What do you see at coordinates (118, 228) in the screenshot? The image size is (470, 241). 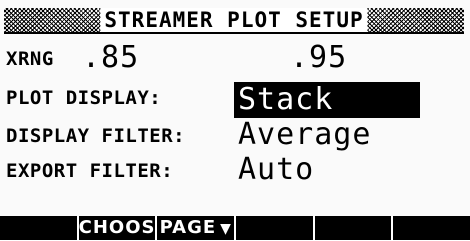 I see `choose-softkey: CHOOS` at bounding box center [118, 228].